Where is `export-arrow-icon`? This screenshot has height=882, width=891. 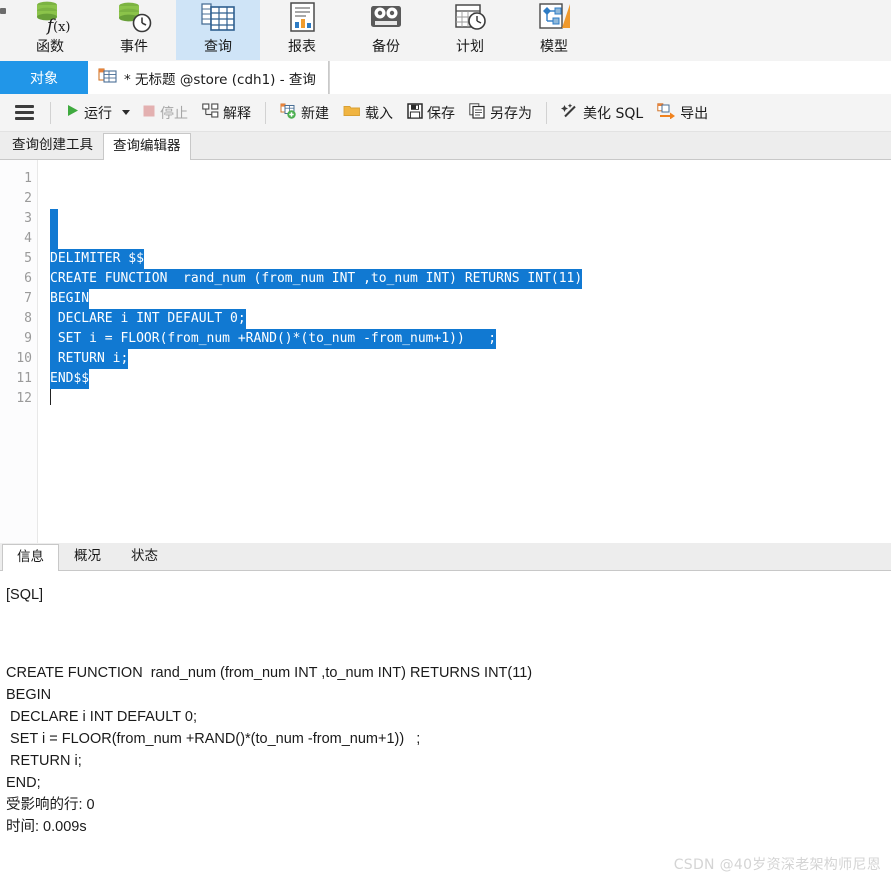
export-arrow-icon is located at coordinates (666, 112).